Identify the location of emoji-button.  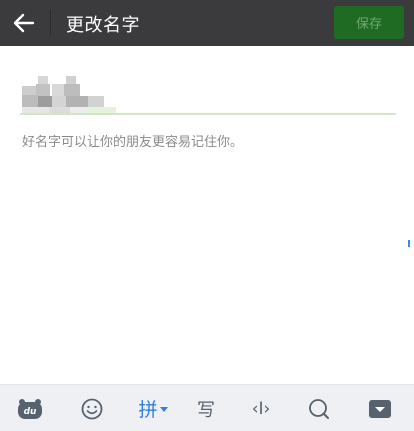
(92, 408).